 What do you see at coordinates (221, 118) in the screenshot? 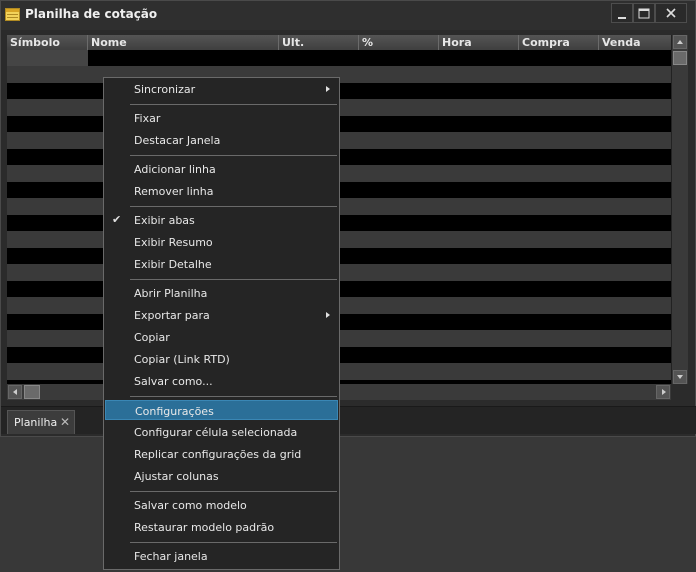
I see `menu-item-fixar: Fixar` at bounding box center [221, 118].